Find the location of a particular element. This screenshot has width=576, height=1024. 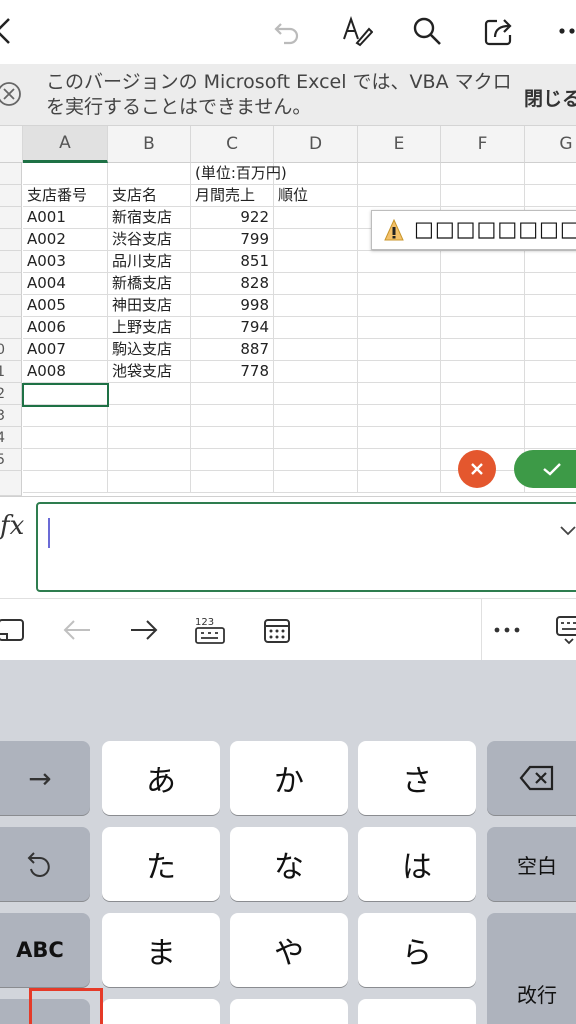

key-punctuation-partial is located at coordinates (417, 1011).